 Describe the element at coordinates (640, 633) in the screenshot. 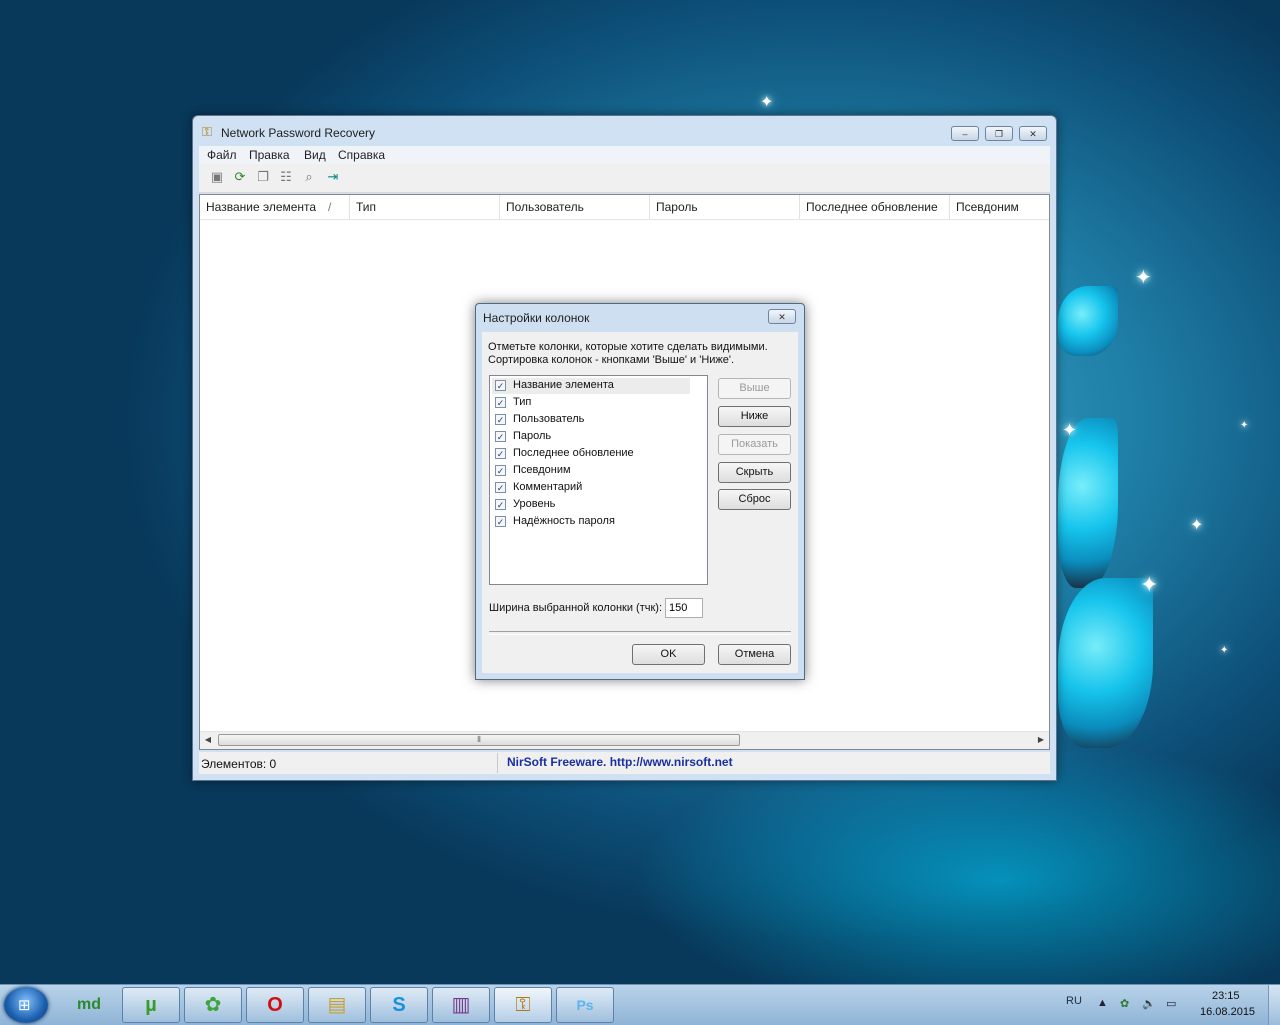

I see `dialog-divider` at that location.